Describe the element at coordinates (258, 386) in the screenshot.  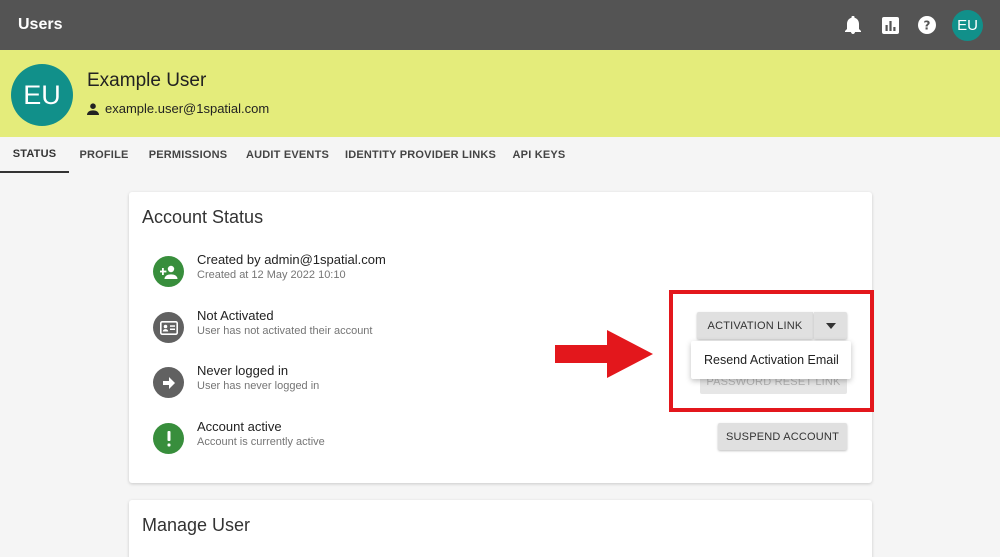
I see `status-item-subtitle: User has never logged in` at that location.